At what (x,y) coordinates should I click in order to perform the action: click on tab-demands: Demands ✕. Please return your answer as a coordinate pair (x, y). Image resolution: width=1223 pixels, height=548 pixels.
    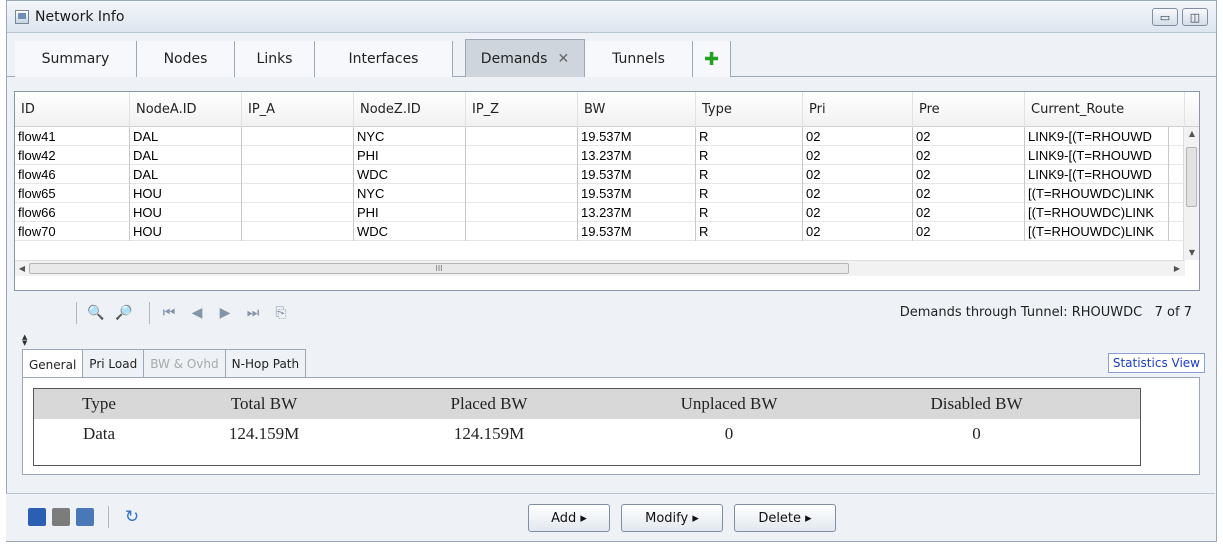
    Looking at the image, I should click on (525, 58).